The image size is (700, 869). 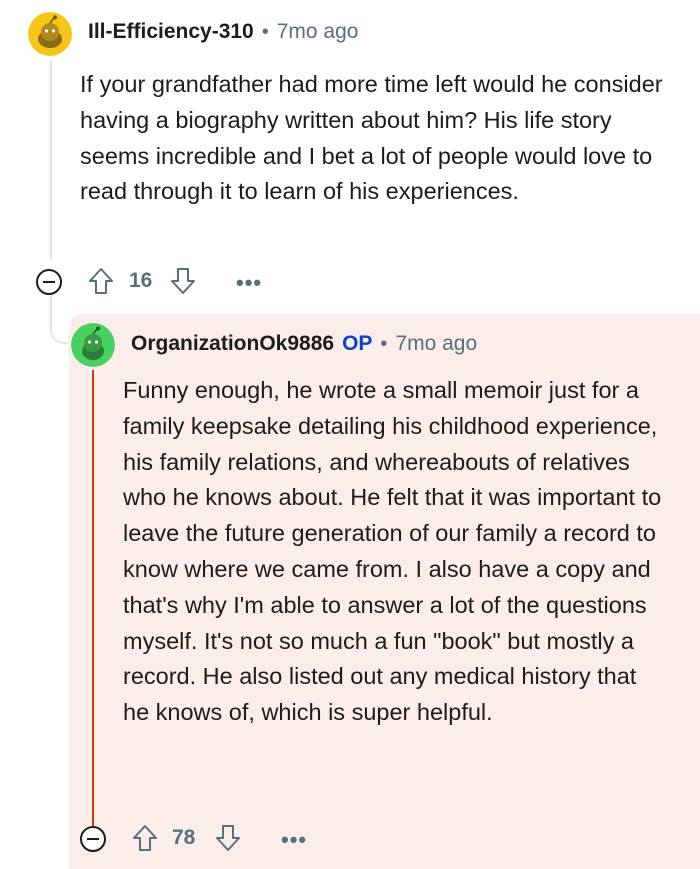 I want to click on comment-header: Ill-Efficiency-310 • 7mo ago, so click(x=223, y=32).